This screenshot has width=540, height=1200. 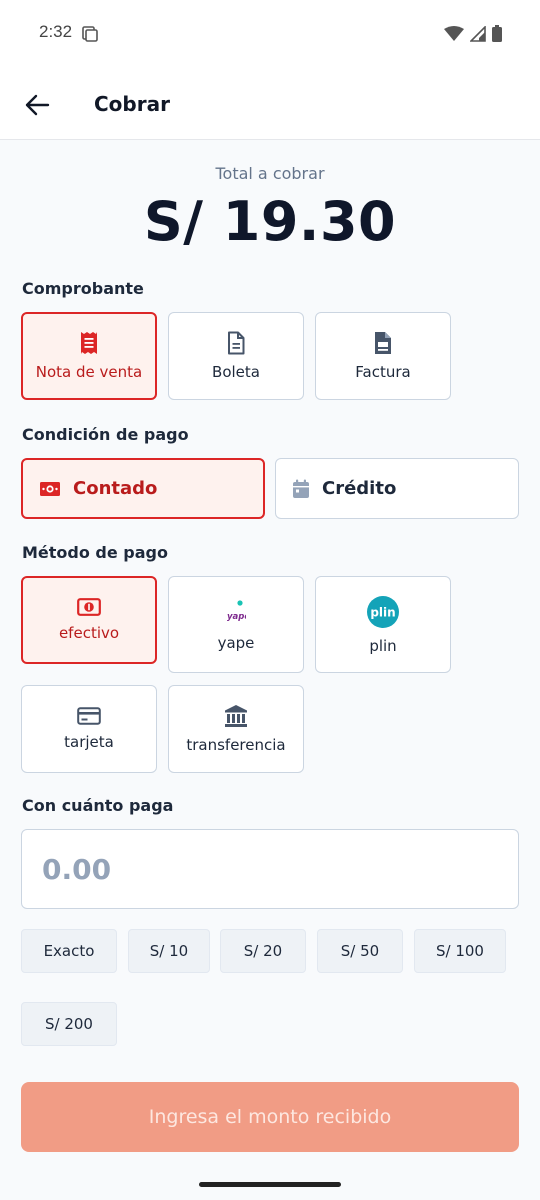 What do you see at coordinates (132, 104) in the screenshot?
I see `page-title: Cobrar` at bounding box center [132, 104].